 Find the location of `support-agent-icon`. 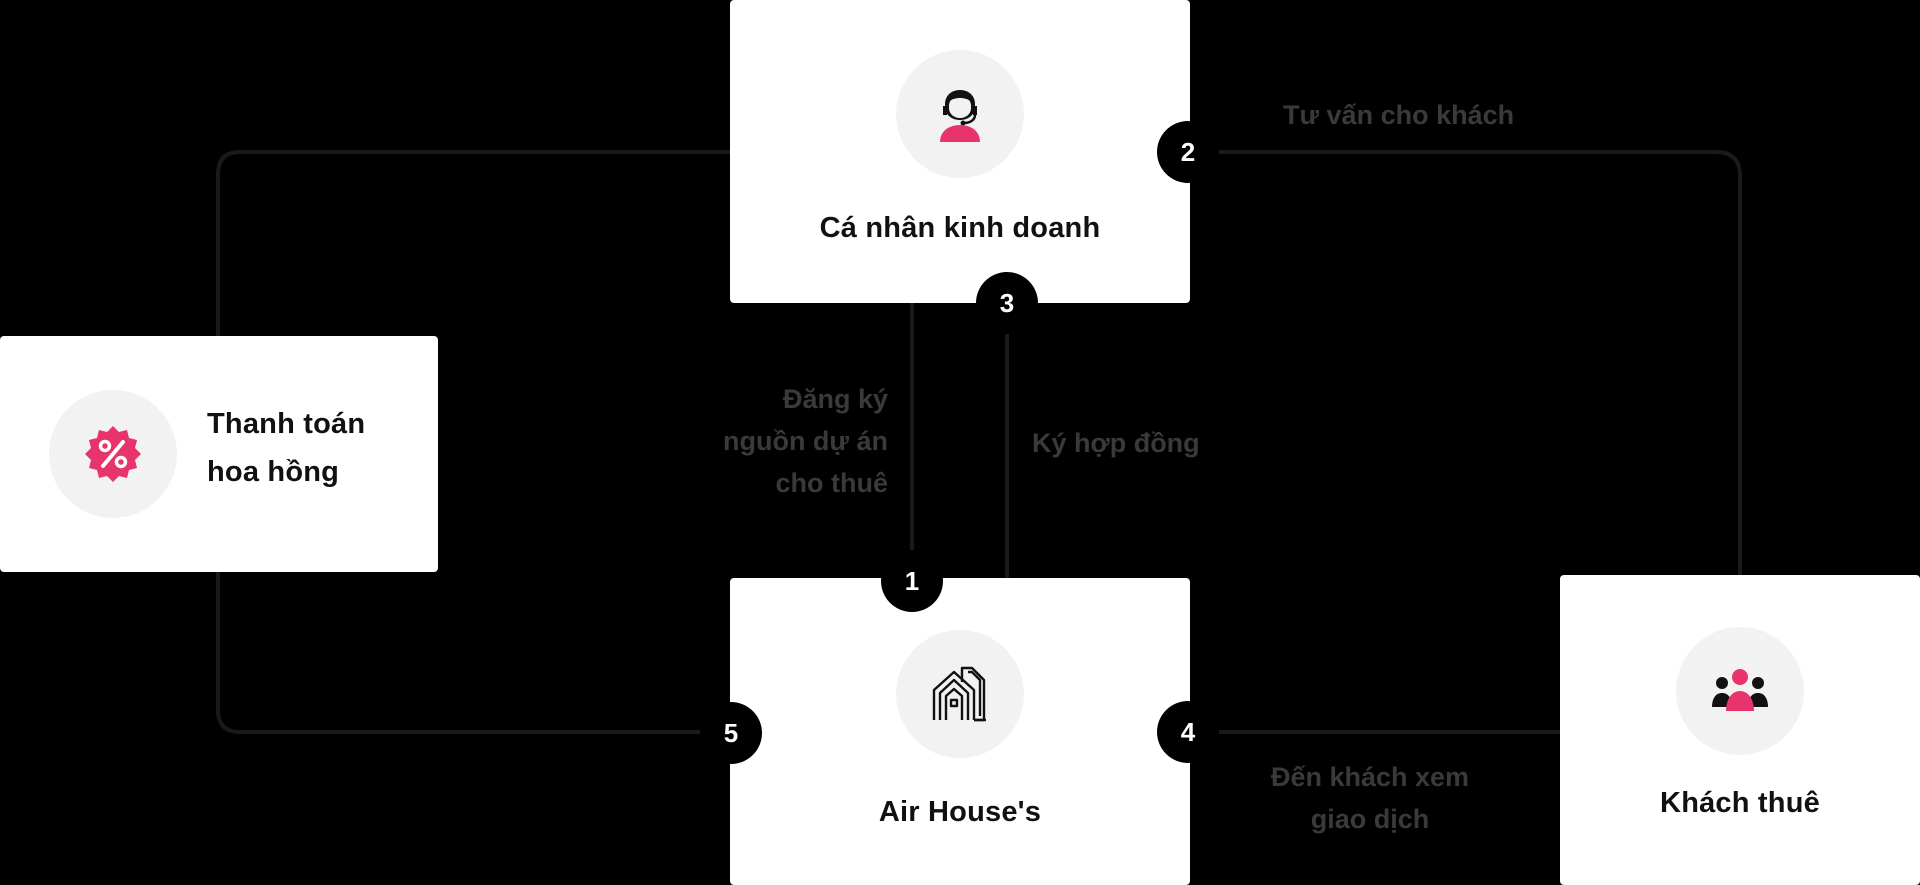

support-agent-icon is located at coordinates (960, 116).